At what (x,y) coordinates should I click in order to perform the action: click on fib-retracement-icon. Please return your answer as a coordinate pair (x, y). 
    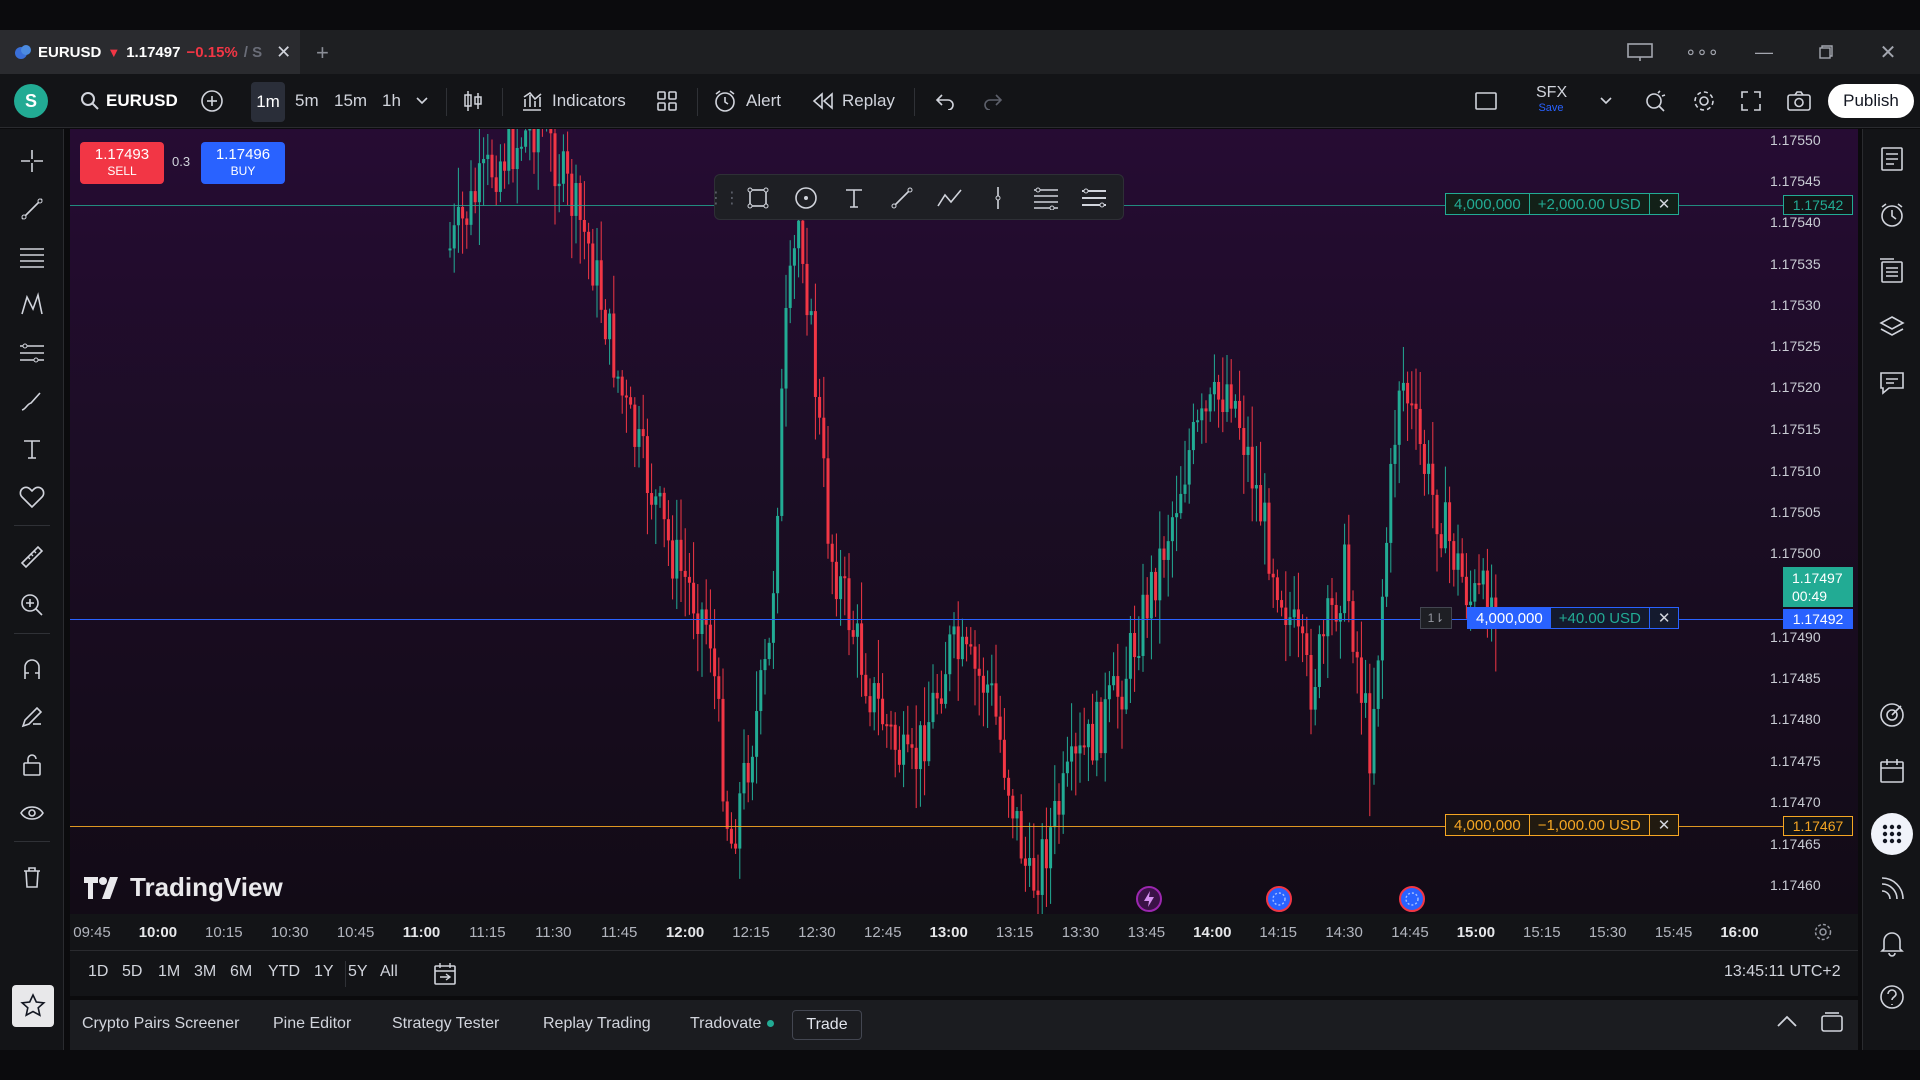
    Looking at the image, I should click on (32, 257).